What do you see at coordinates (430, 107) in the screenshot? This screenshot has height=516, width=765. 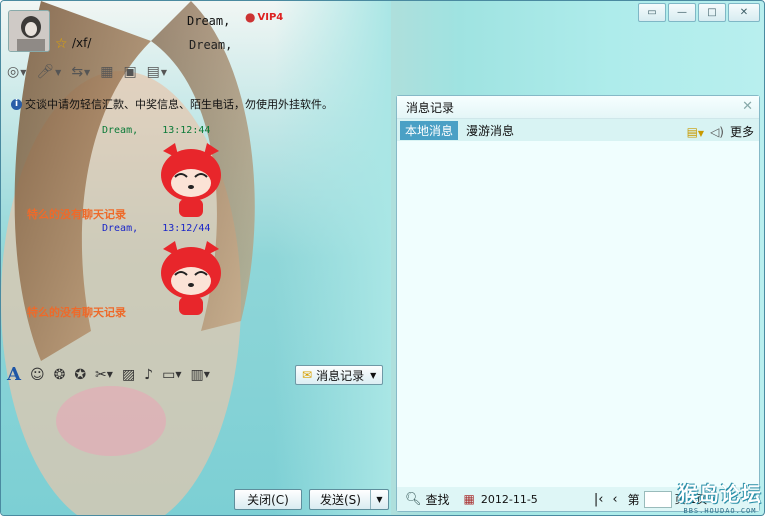 I see `panel-title: 消息记录` at bounding box center [430, 107].